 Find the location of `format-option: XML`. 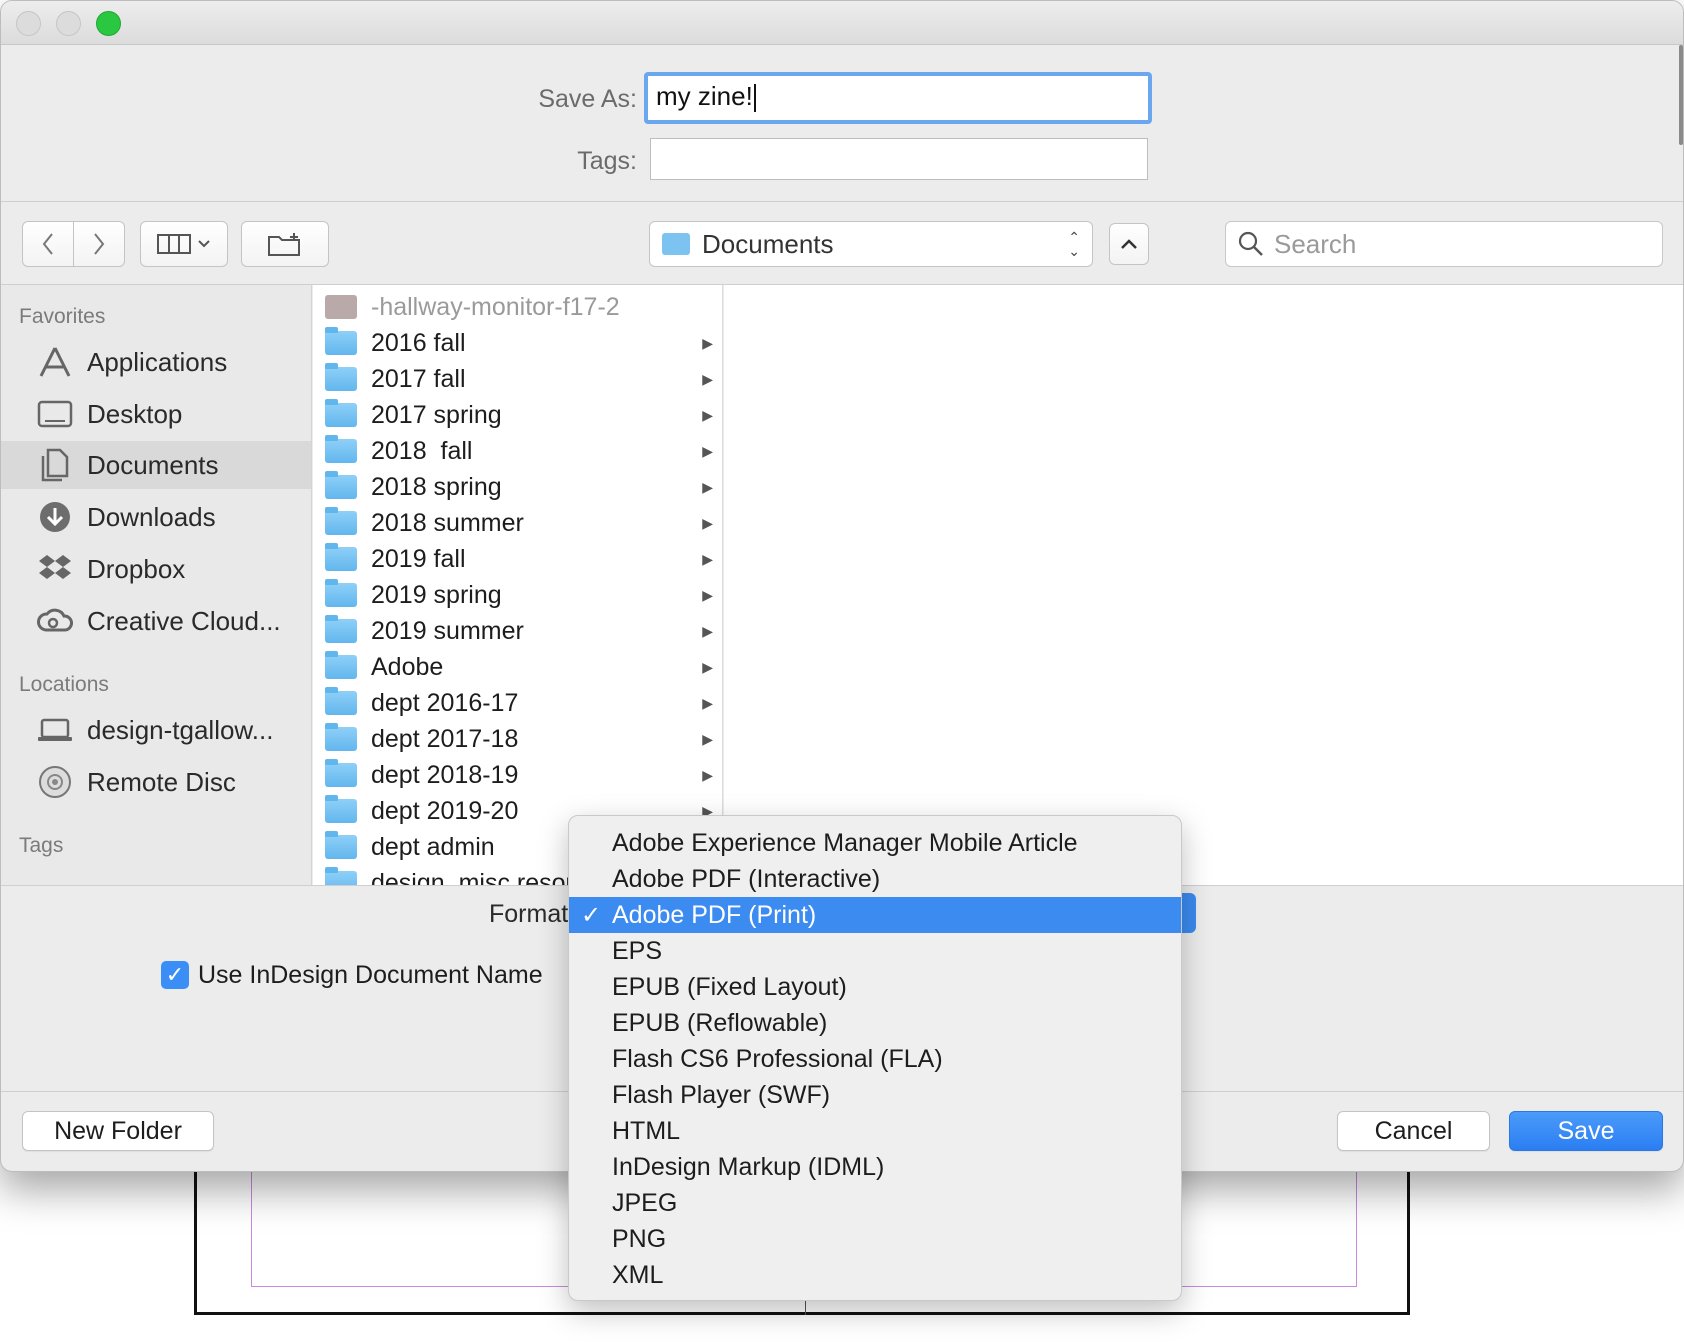

format-option: XML is located at coordinates (875, 1275).